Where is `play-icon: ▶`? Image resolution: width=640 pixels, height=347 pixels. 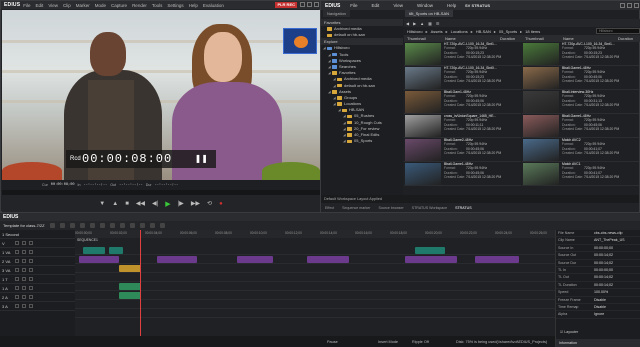 play-icon: ▶ is located at coordinates (167, 204).